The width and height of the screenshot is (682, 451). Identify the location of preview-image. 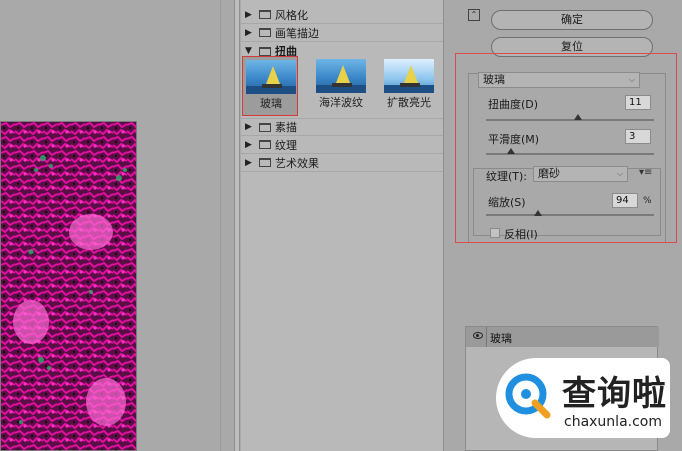
(68, 286).